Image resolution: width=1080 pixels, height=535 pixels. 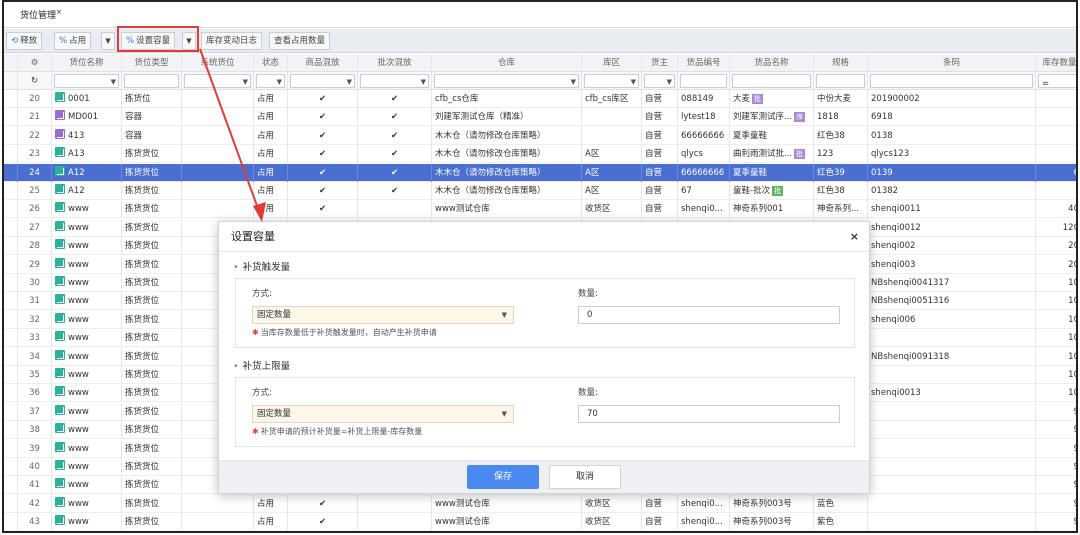 What do you see at coordinates (800, 117) in the screenshot?
I see `goods-tag-badge: 序` at bounding box center [800, 117].